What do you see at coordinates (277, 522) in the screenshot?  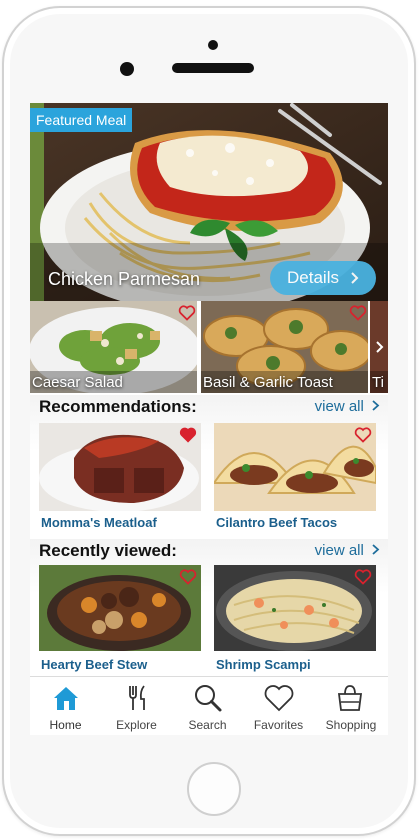 I see `recipe-card-label: Cilantro Beef Tacos` at bounding box center [277, 522].